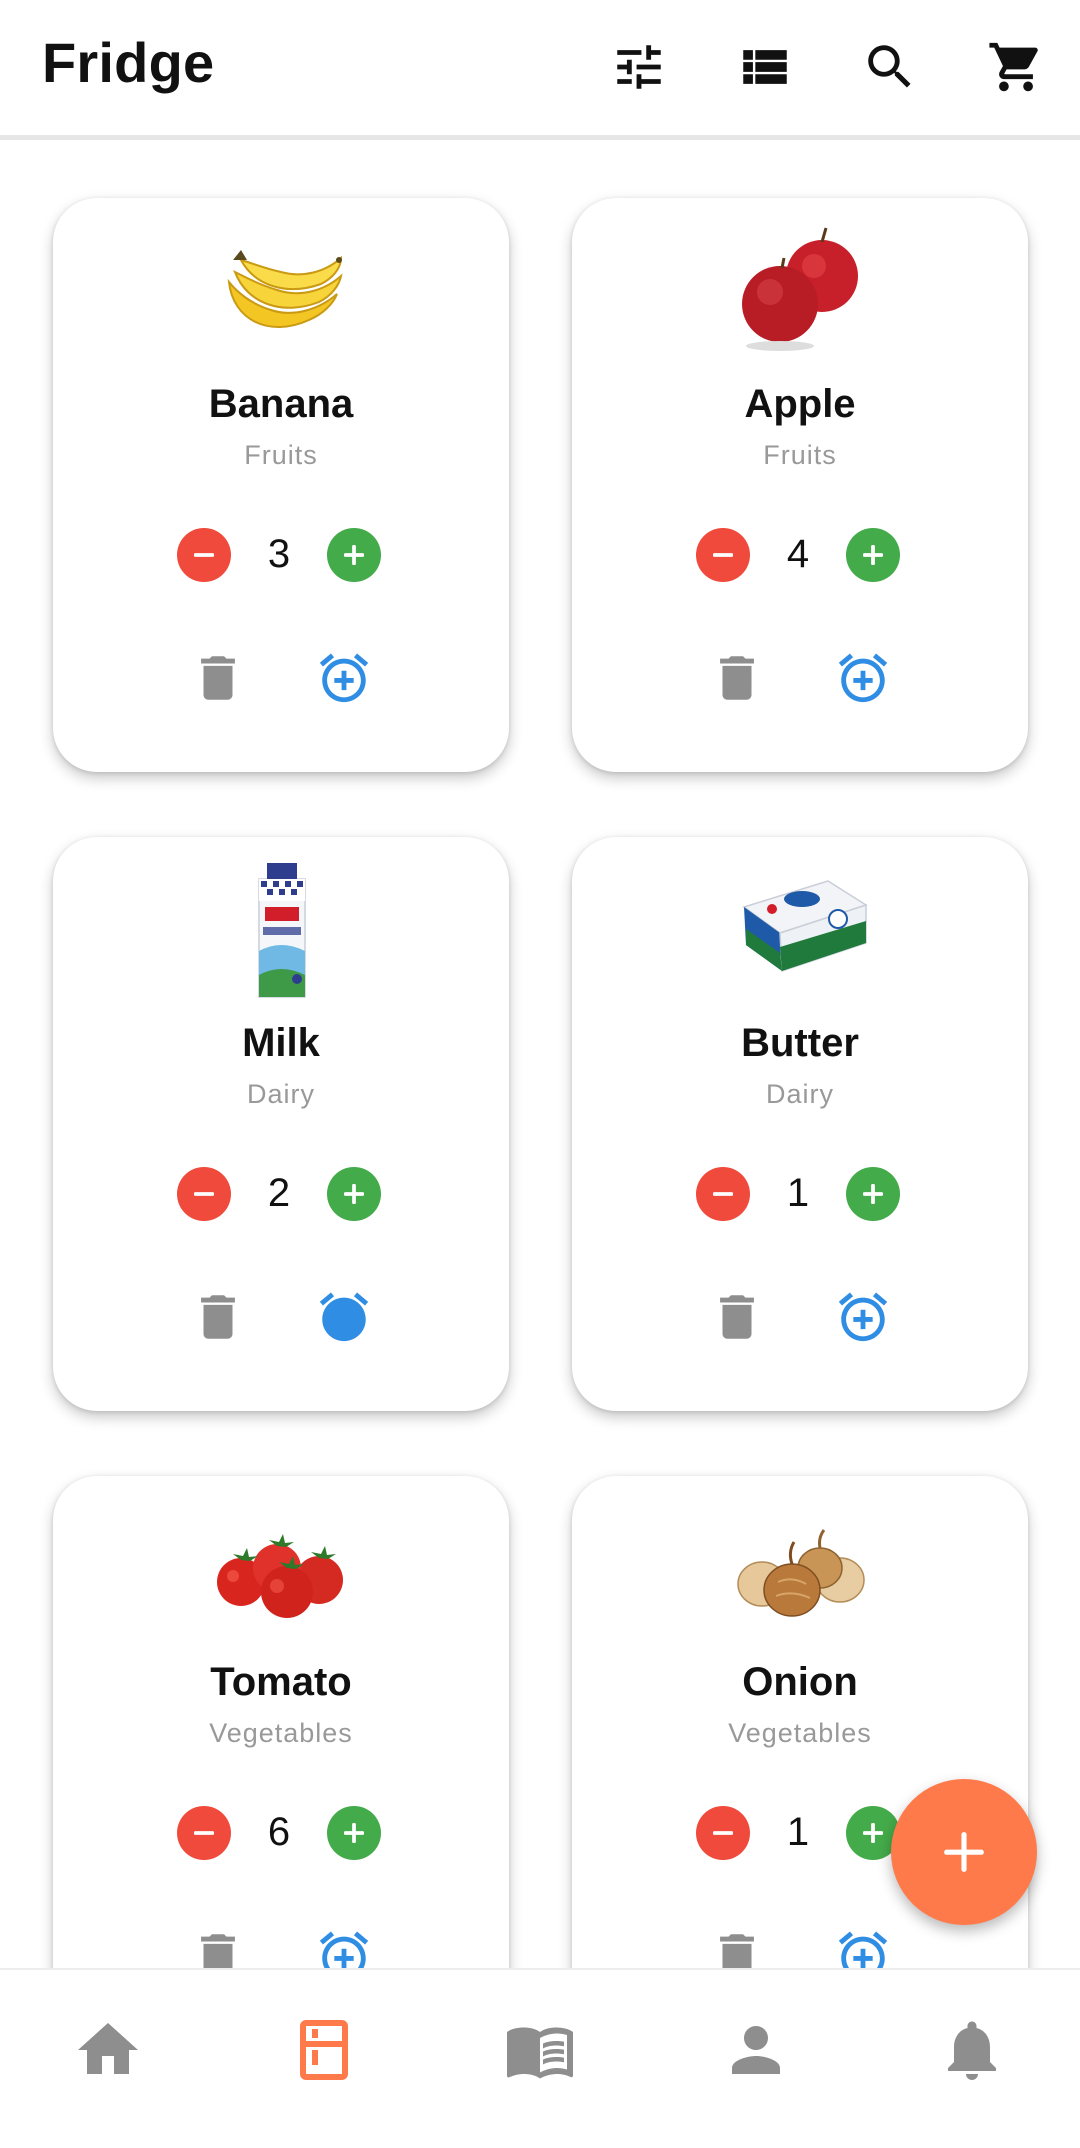 This screenshot has width=1080, height=2148. I want to click on book-icon, so click(540, 2053).